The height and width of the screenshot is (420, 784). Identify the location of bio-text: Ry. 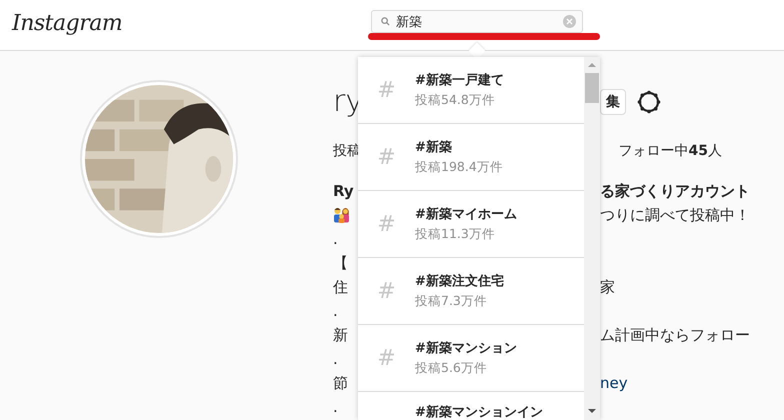
(343, 191).